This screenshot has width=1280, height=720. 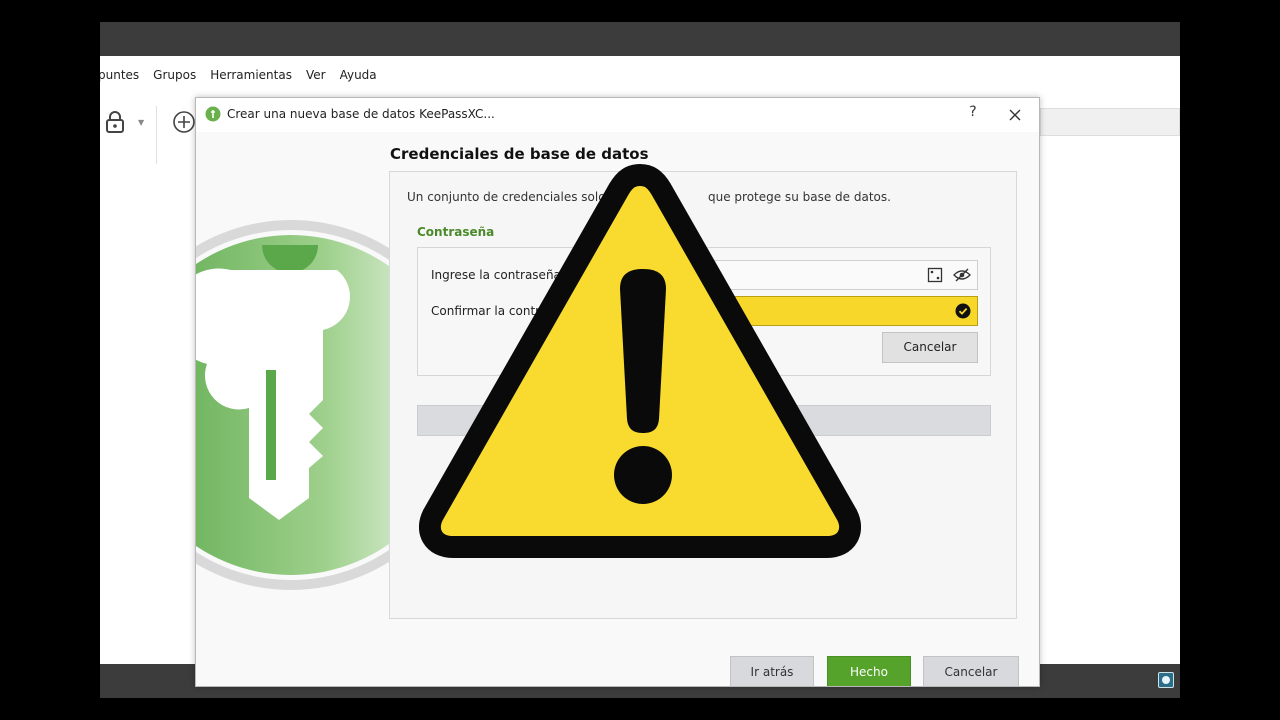 I want to click on password-cancel-button: Cancelar, so click(x=930, y=347).